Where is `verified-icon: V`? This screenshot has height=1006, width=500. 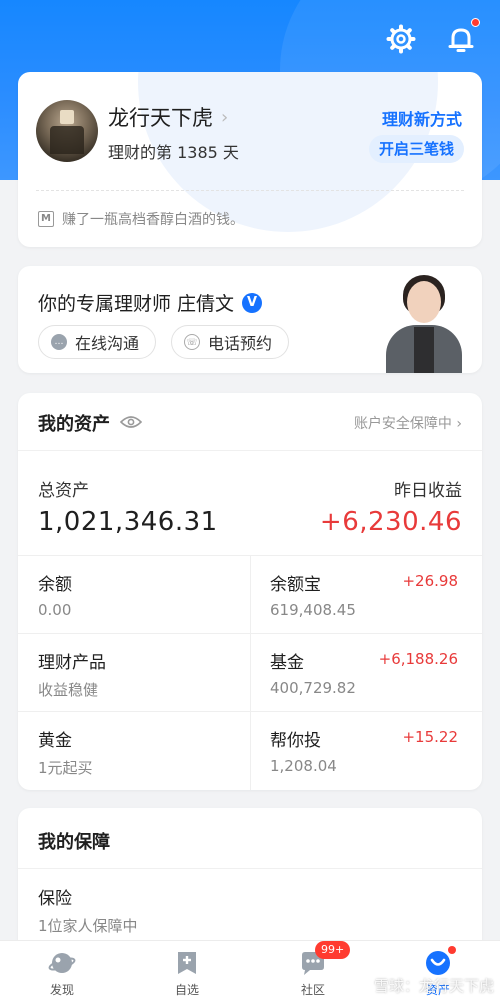
verified-icon: V is located at coordinates (252, 302).